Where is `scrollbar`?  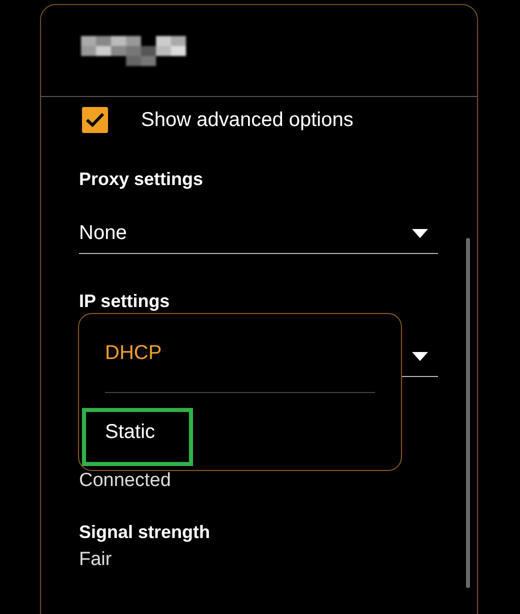
scrollbar is located at coordinates (468, 413).